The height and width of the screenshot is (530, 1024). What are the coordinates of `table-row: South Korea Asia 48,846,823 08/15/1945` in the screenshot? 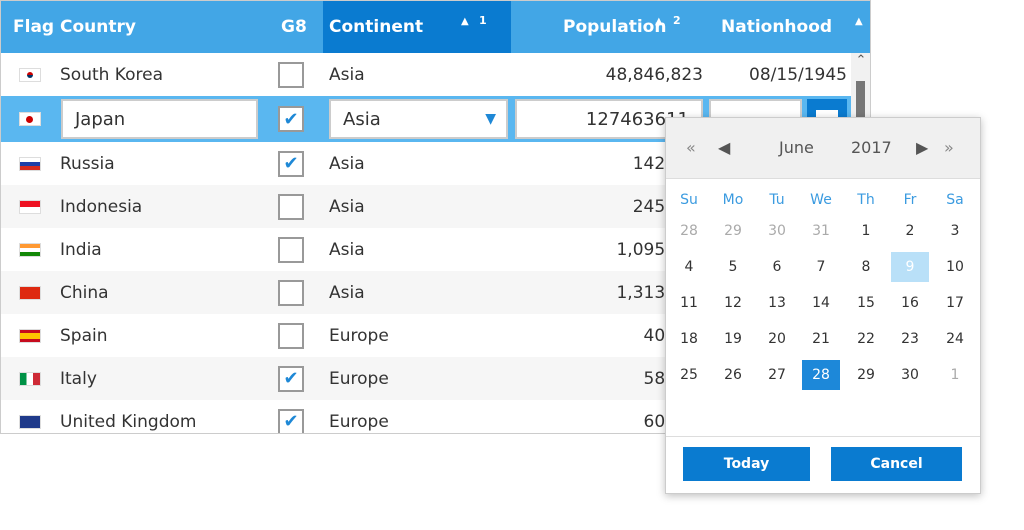 It's located at (426, 74).